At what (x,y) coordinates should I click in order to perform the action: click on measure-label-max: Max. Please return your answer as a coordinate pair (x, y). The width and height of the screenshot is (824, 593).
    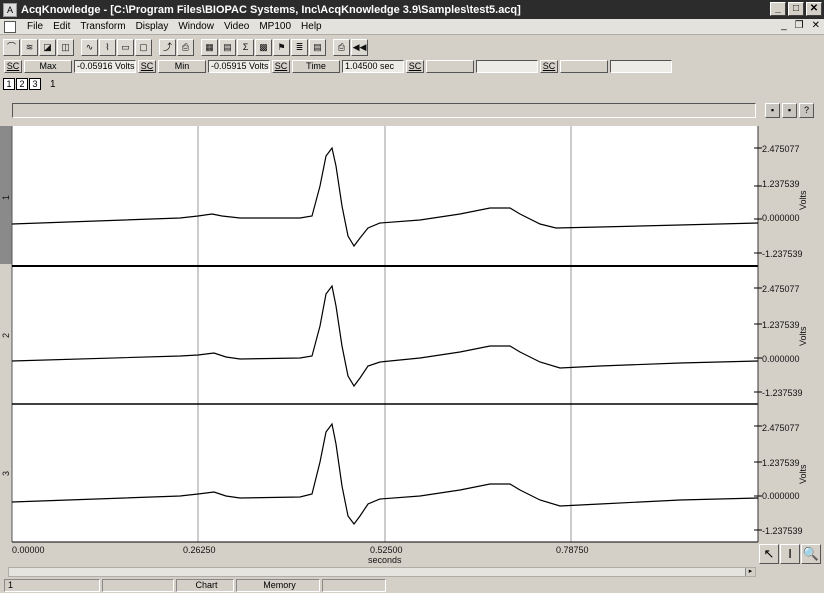
    Looking at the image, I should click on (48, 66).